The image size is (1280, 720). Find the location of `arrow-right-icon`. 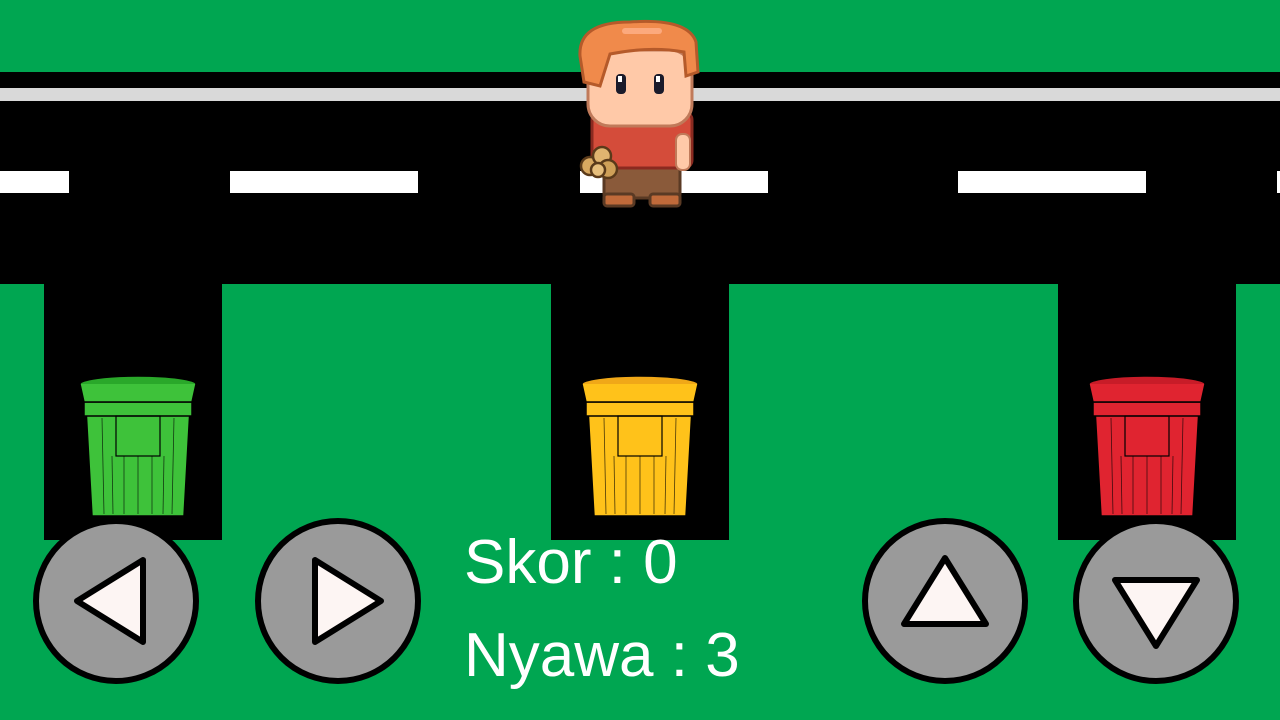

arrow-right-icon is located at coordinates (348, 601).